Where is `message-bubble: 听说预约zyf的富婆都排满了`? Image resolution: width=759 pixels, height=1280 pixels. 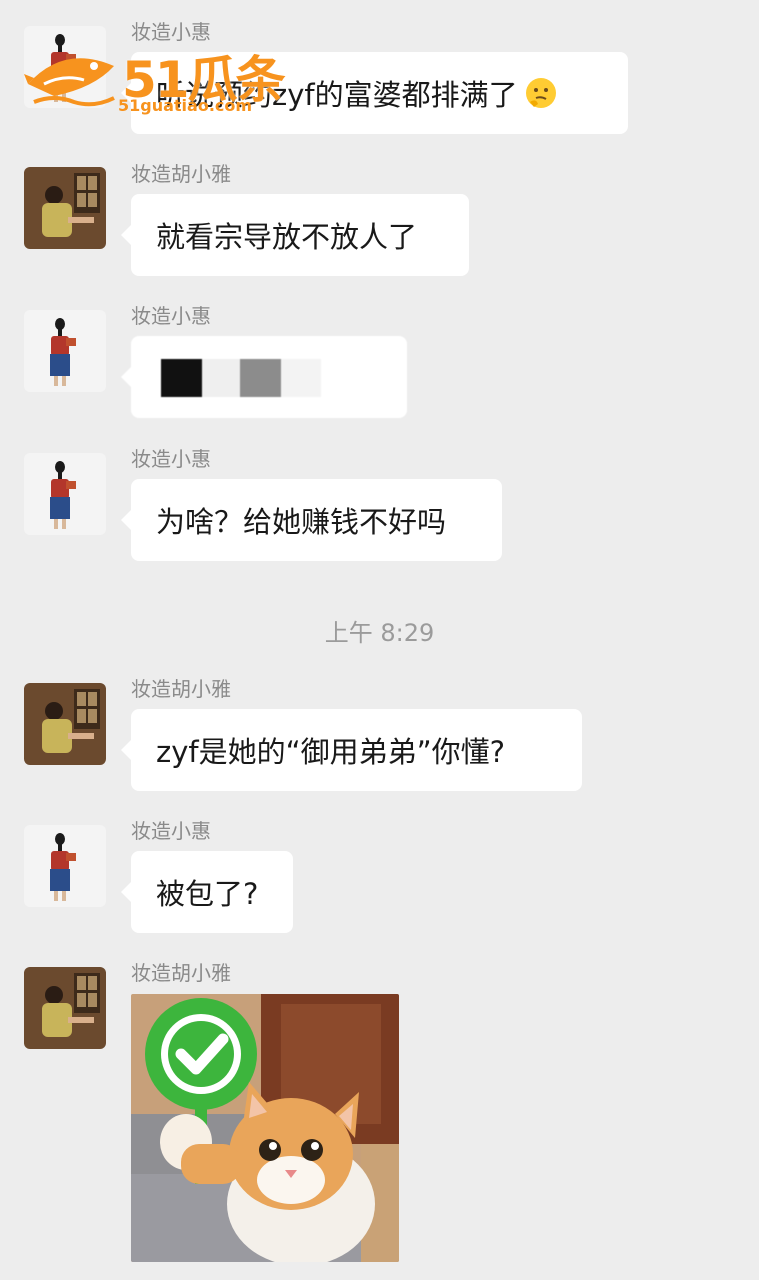 message-bubble: 听说预约zyf的富婆都排满了 is located at coordinates (374, 93).